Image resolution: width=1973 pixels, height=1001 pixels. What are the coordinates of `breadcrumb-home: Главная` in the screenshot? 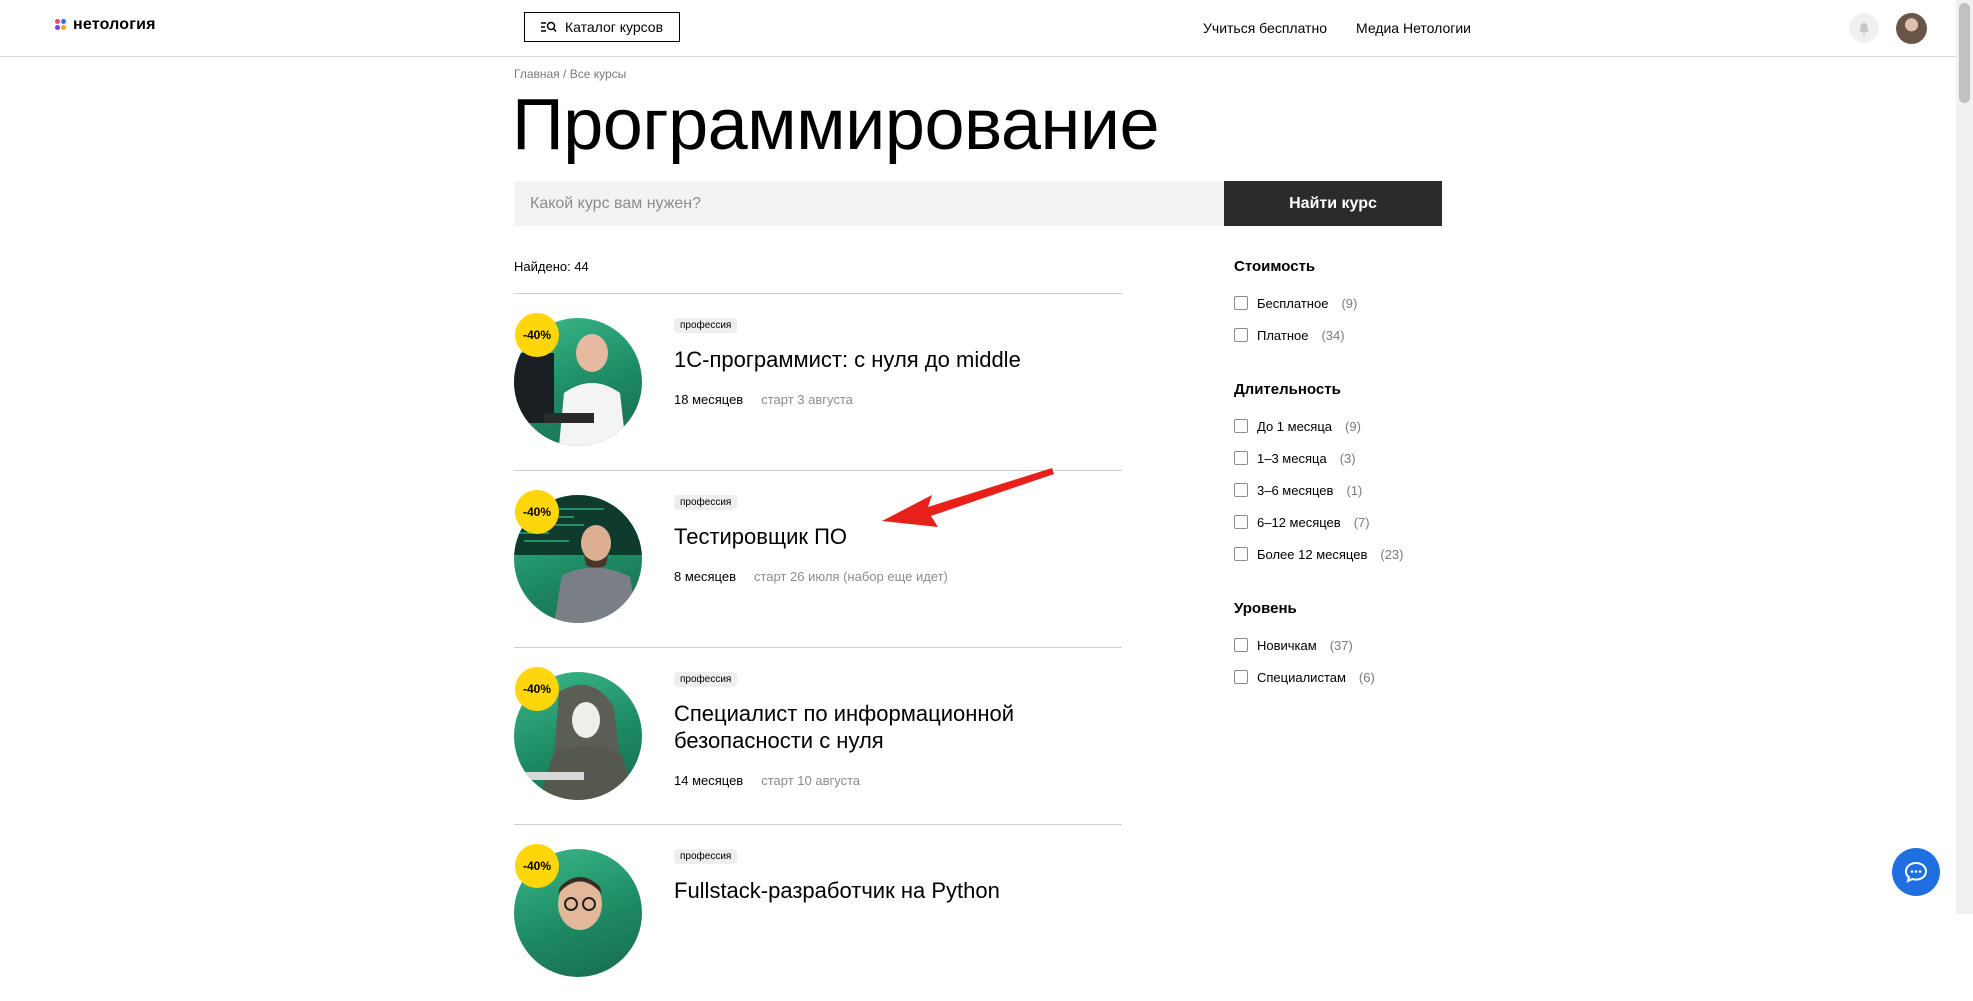 It's located at (537, 74).